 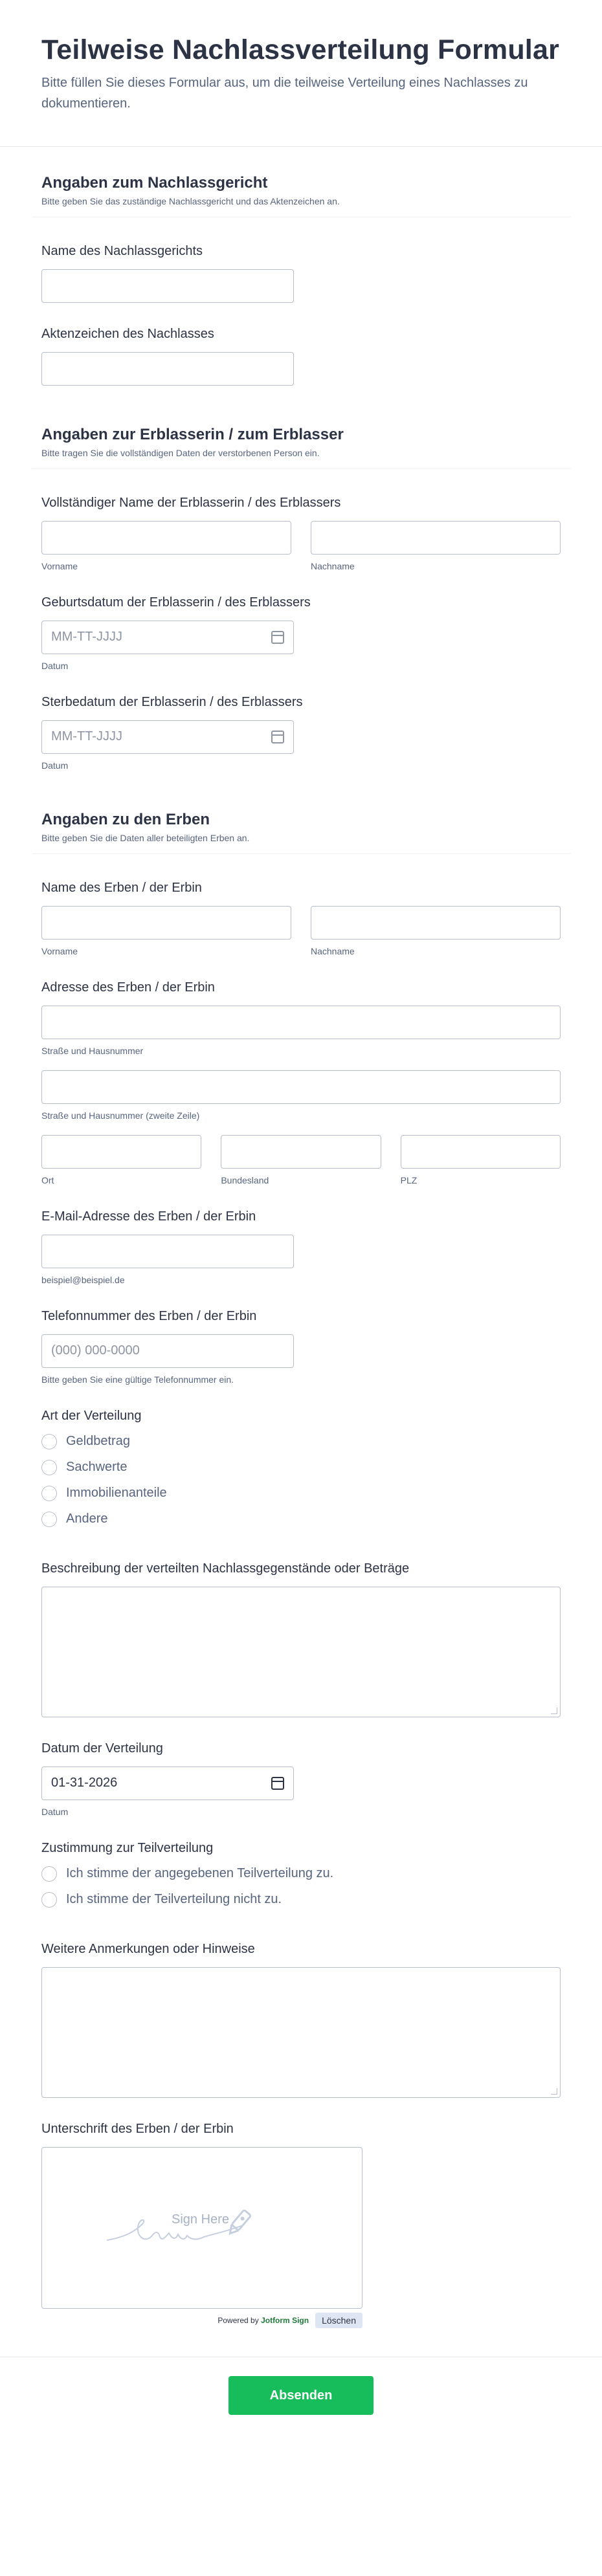 What do you see at coordinates (300, 50) in the screenshot?
I see `form-title: Teilweise Nachlassverteilung Formular` at bounding box center [300, 50].